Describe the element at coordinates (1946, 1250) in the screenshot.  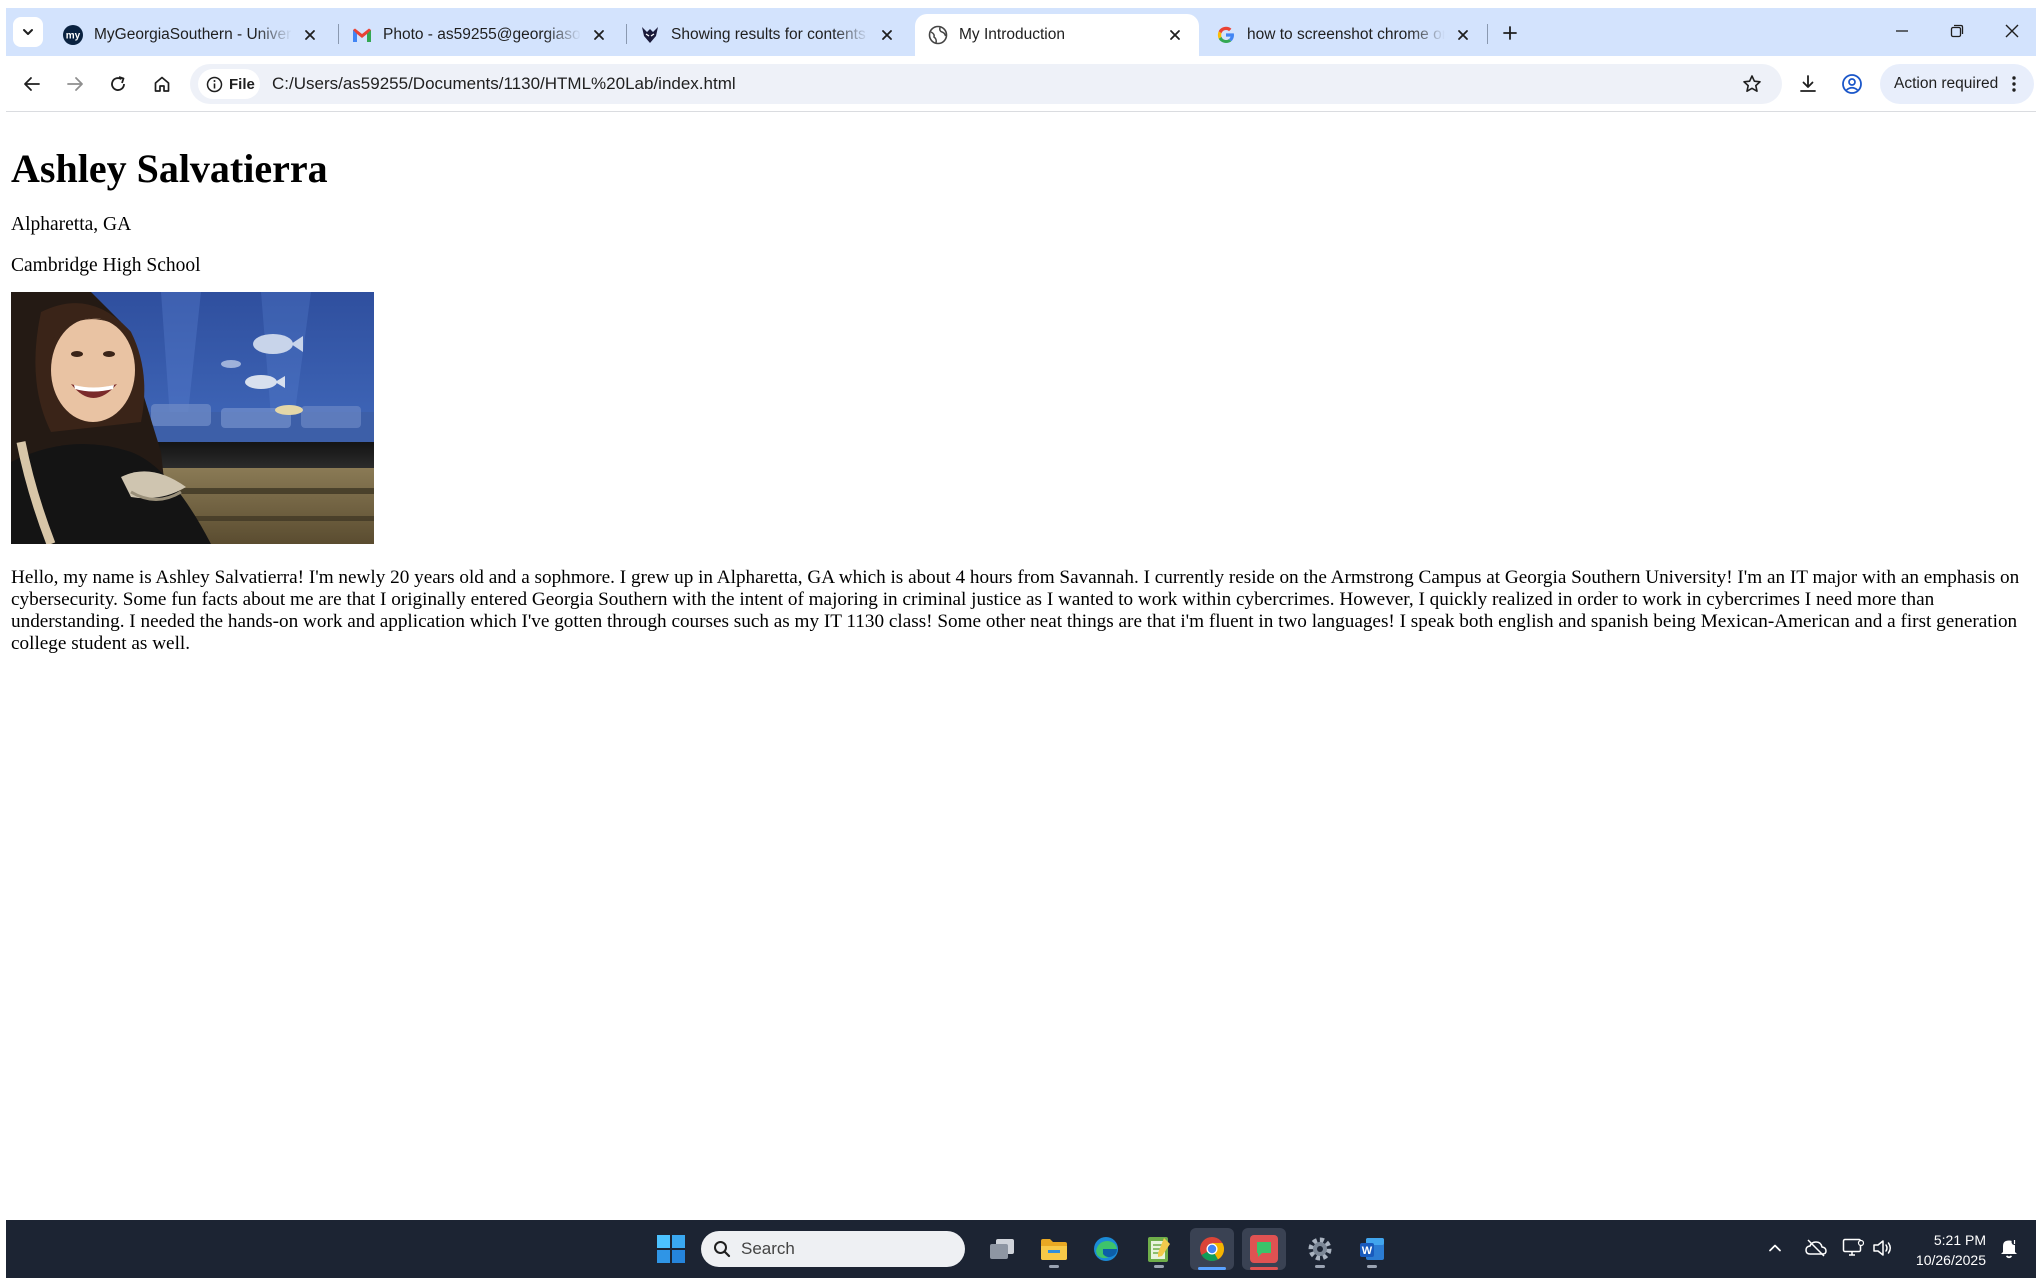
I see `clock: 5:21 PM 10/26/2025` at that location.